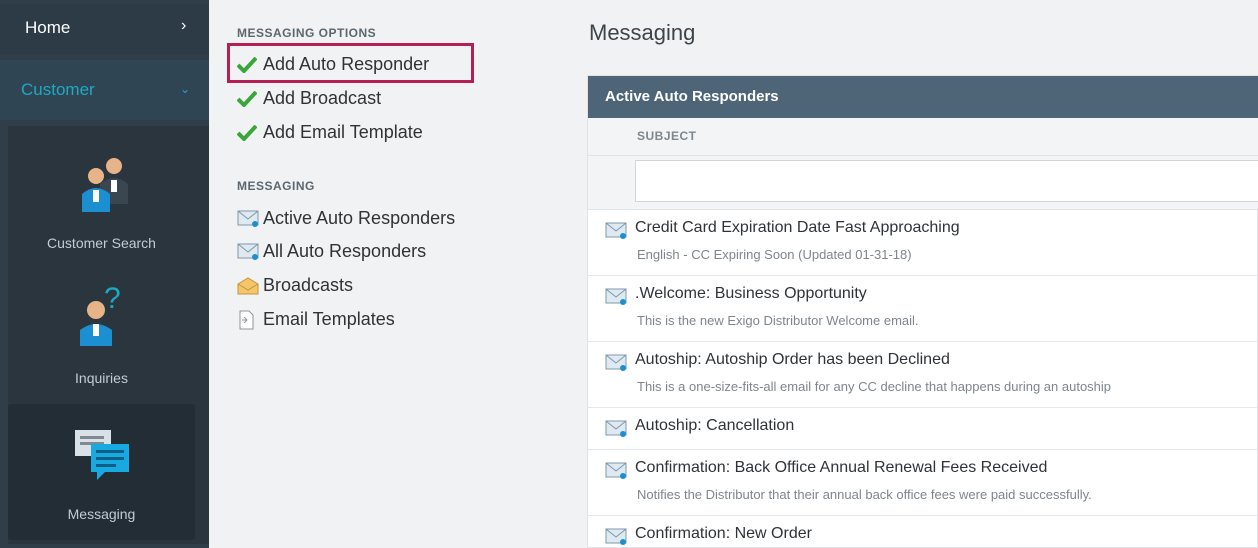 The height and width of the screenshot is (548, 1258). I want to click on nav-customer: Customer ⌄, so click(104, 90).